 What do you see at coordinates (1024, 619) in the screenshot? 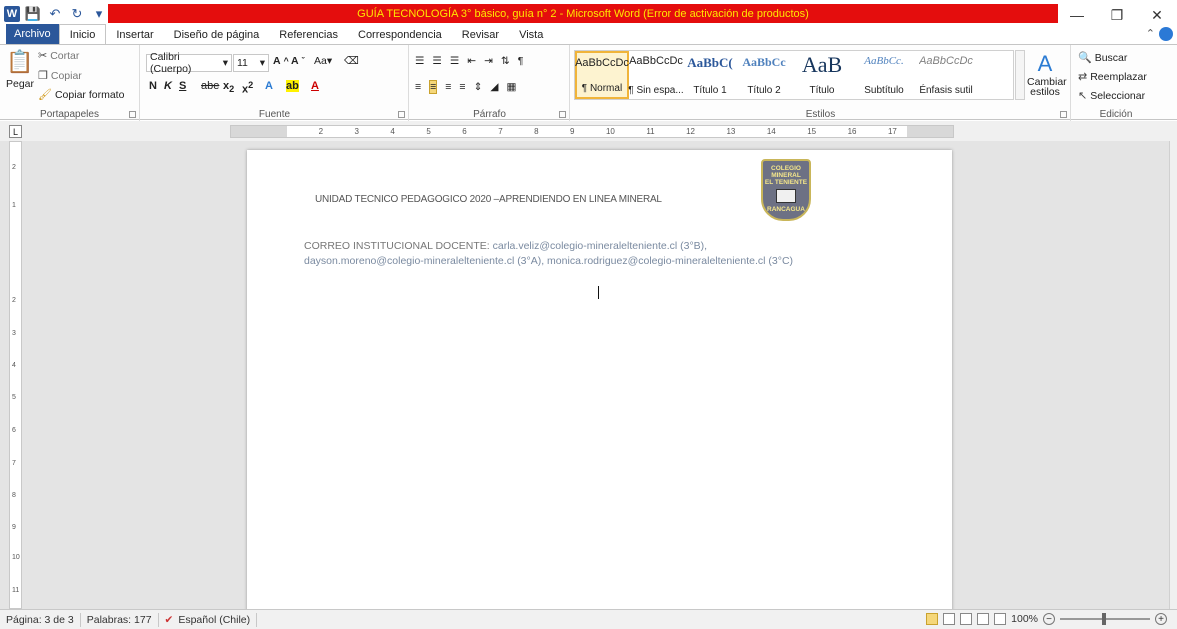
I see `zoom-level: 100%` at bounding box center [1024, 619].